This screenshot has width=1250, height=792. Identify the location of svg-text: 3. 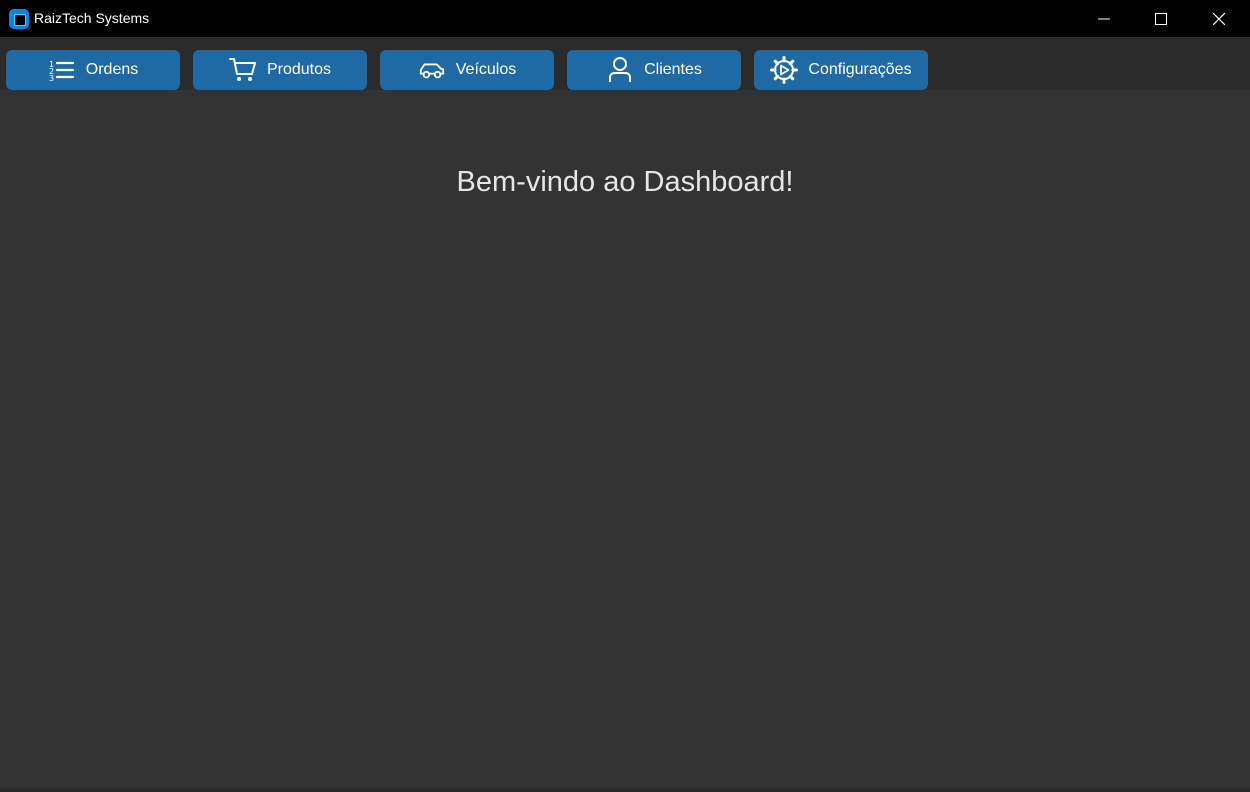
(51, 78).